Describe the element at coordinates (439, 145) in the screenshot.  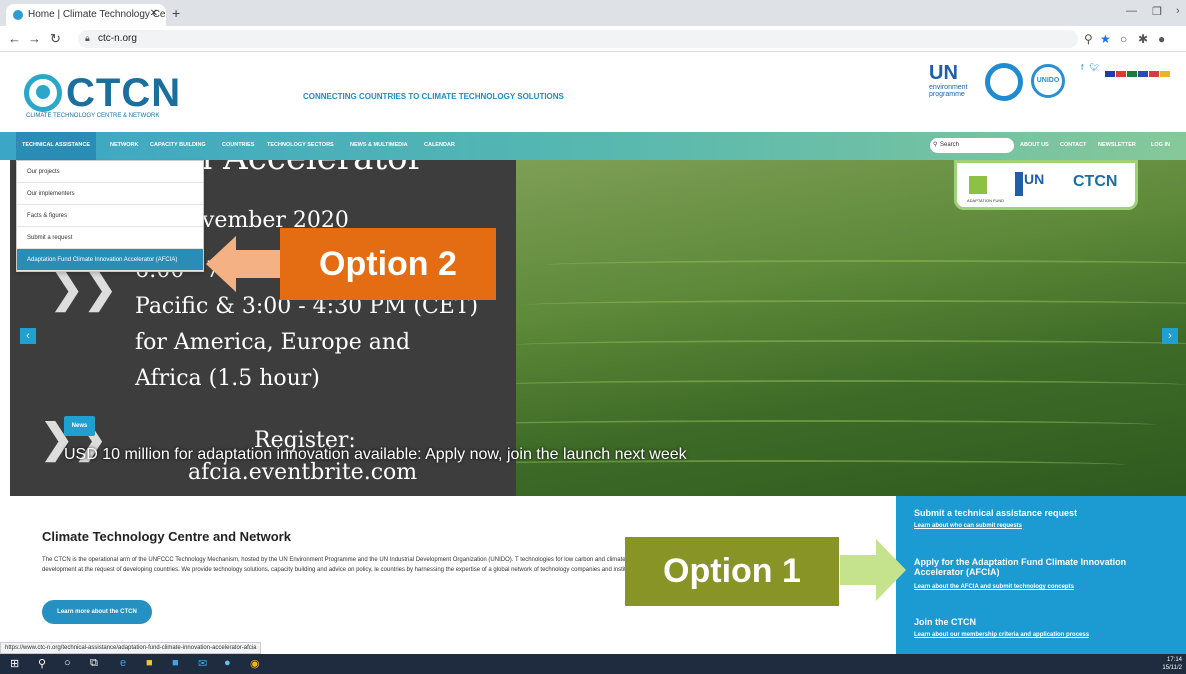
I see `nav-calendar: CALENDAR` at that location.